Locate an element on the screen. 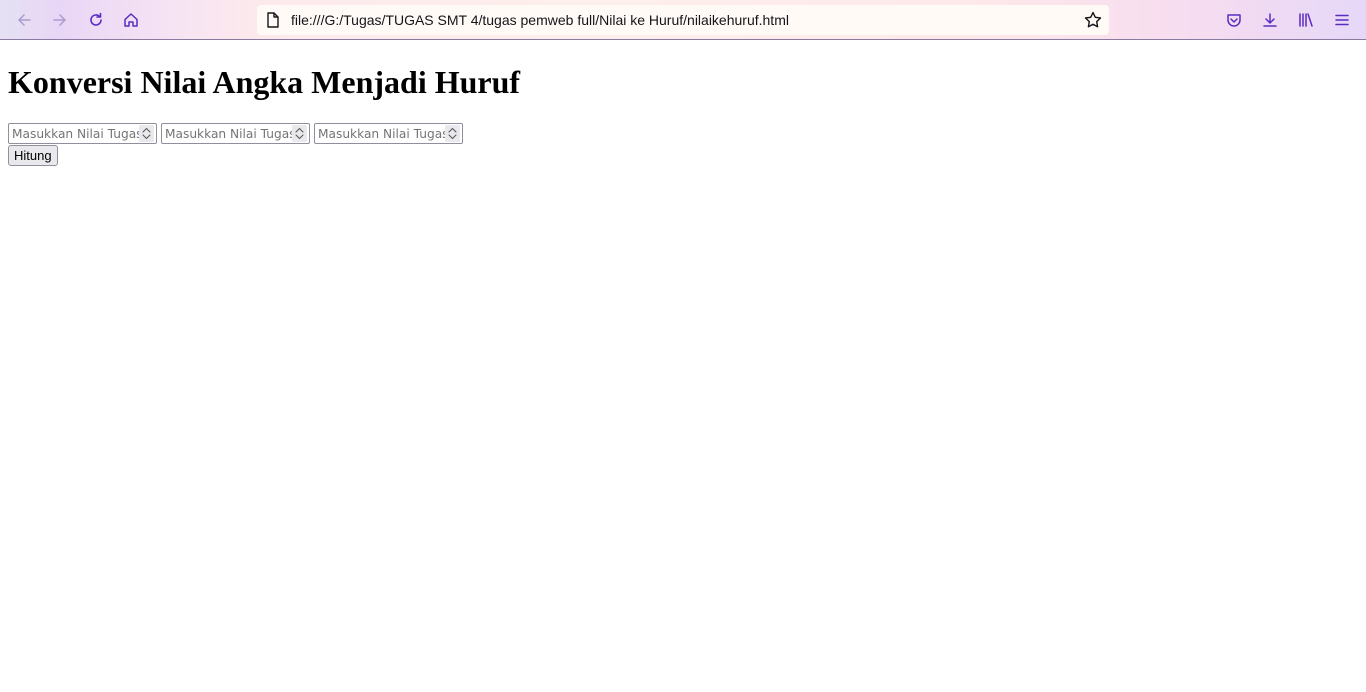 The image size is (1366, 692). score-input-1: Masukkan Nilai Tugas is located at coordinates (82, 133).